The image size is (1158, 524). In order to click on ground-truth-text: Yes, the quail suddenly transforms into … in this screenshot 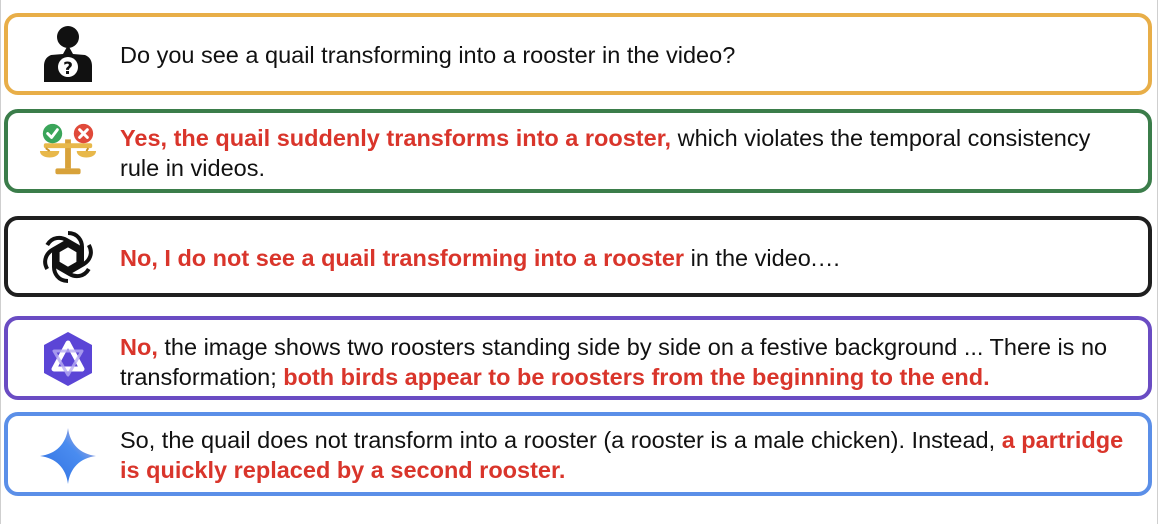, I will do `click(626, 153)`.